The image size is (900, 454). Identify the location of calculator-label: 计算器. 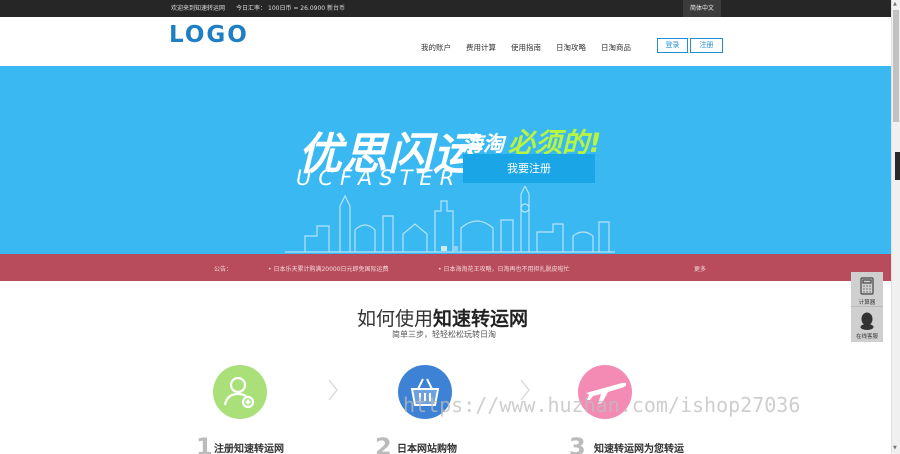
(867, 303).